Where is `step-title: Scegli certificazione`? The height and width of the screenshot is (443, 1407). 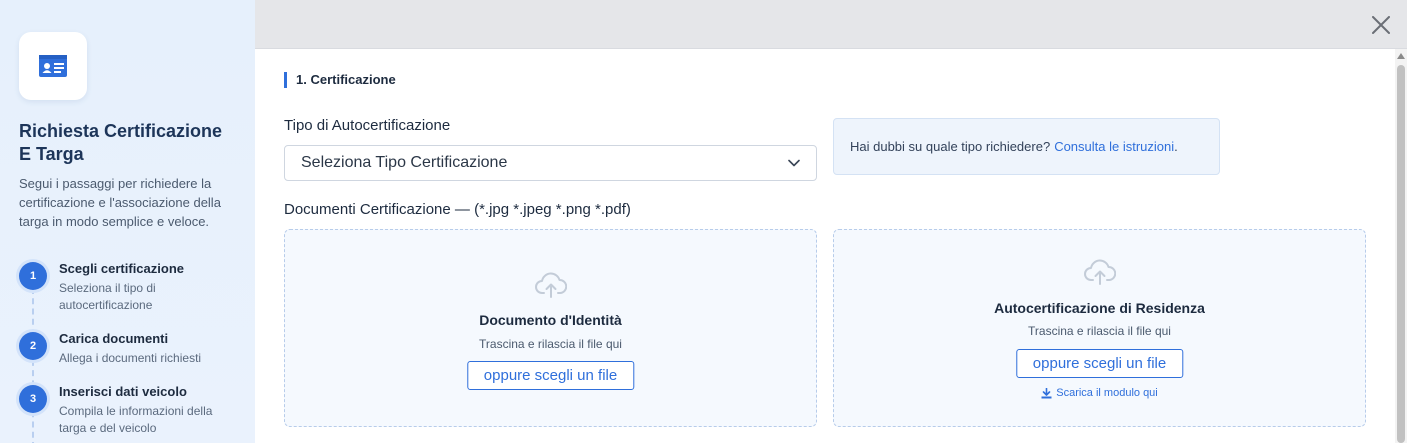 step-title: Scegli certificazione is located at coordinates (121, 268).